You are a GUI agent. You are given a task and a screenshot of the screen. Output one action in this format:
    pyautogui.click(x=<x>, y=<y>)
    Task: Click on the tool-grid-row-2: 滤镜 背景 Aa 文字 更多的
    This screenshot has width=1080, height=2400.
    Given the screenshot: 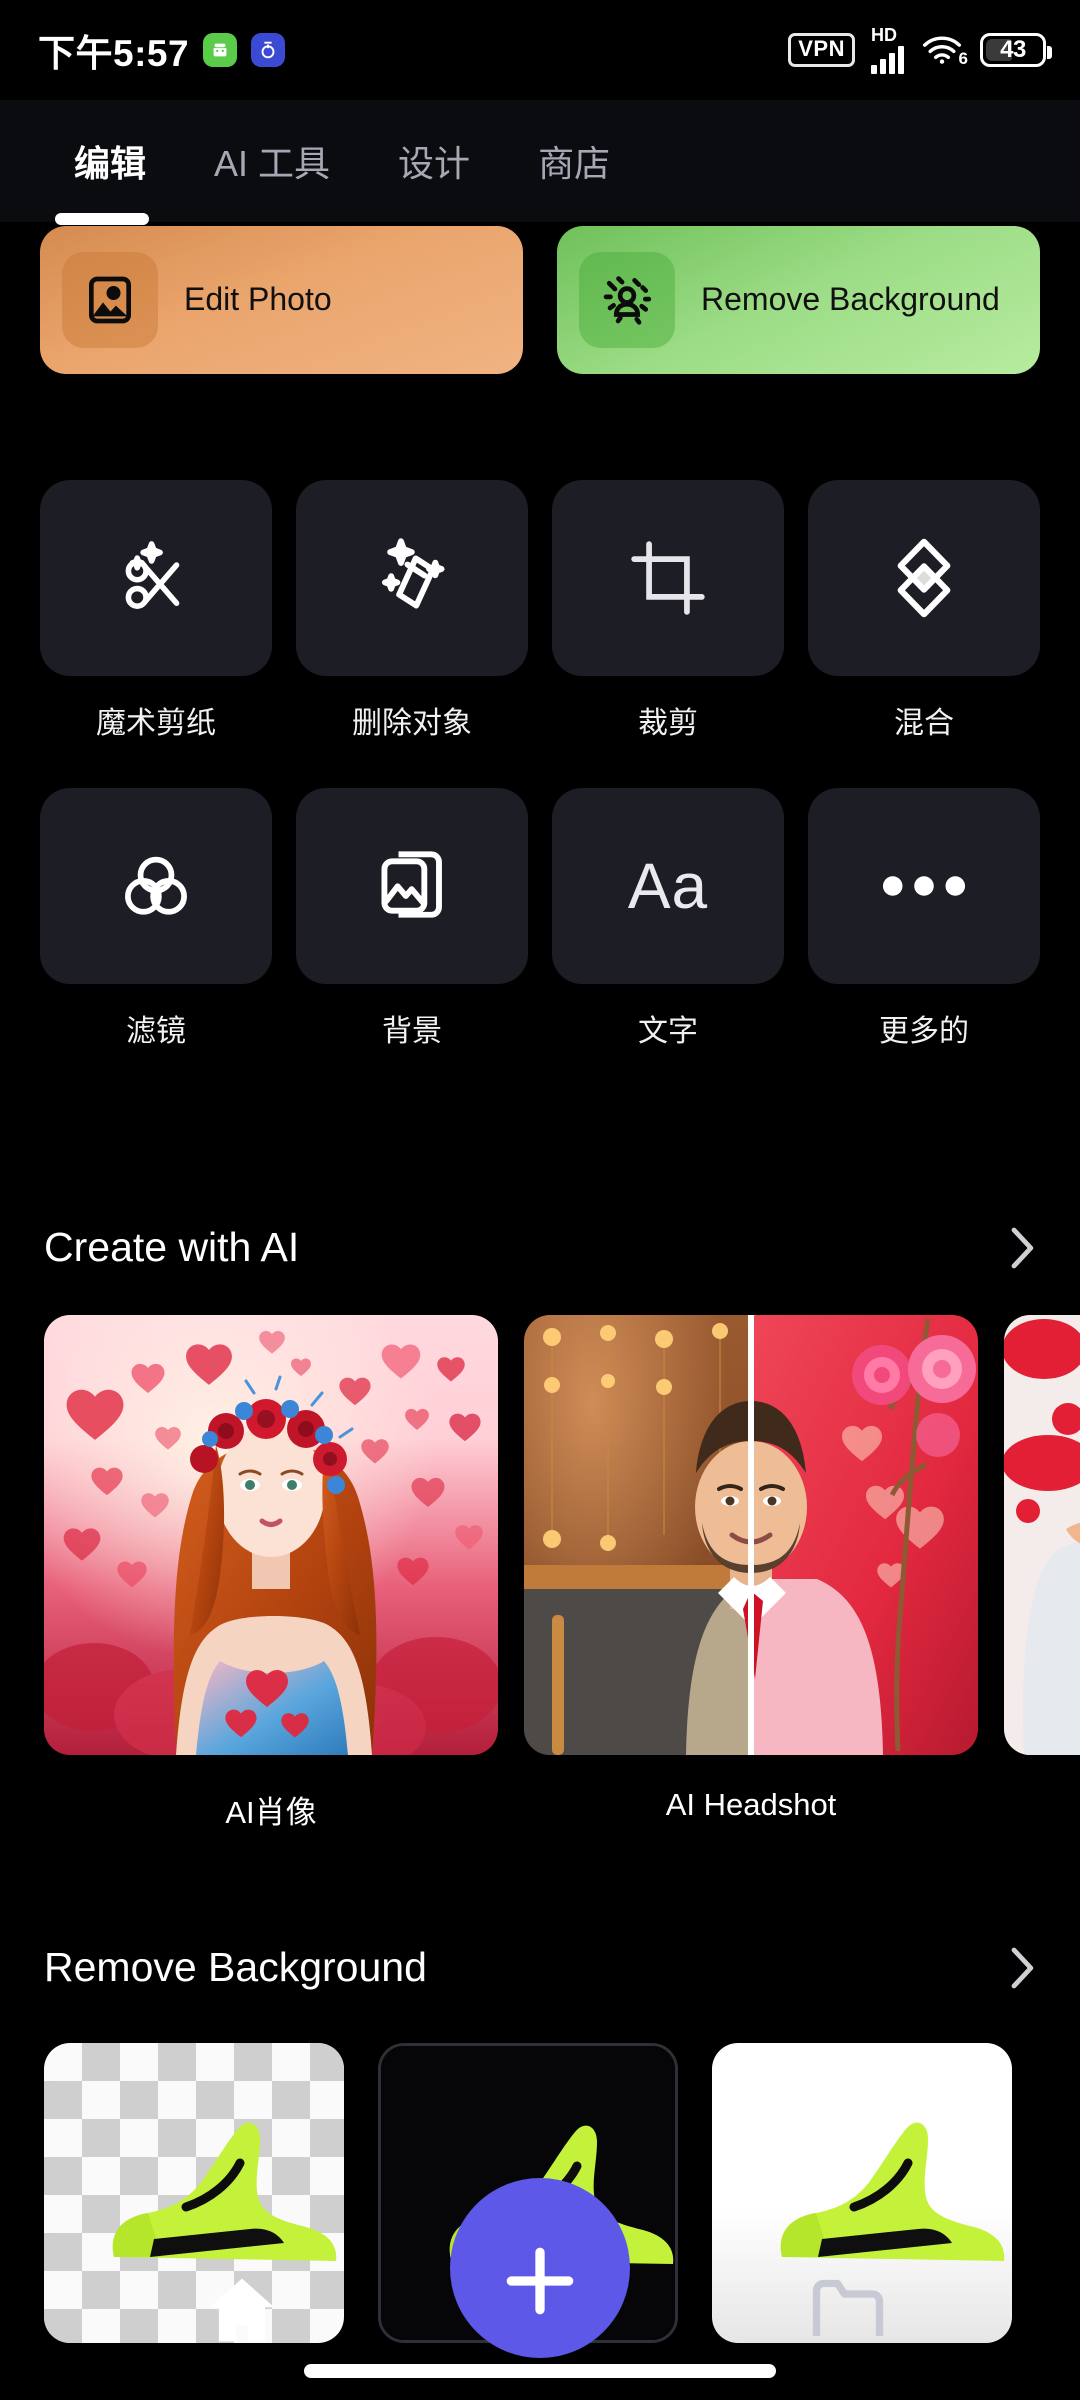 What is the action you would take?
    pyautogui.click(x=540, y=919)
    